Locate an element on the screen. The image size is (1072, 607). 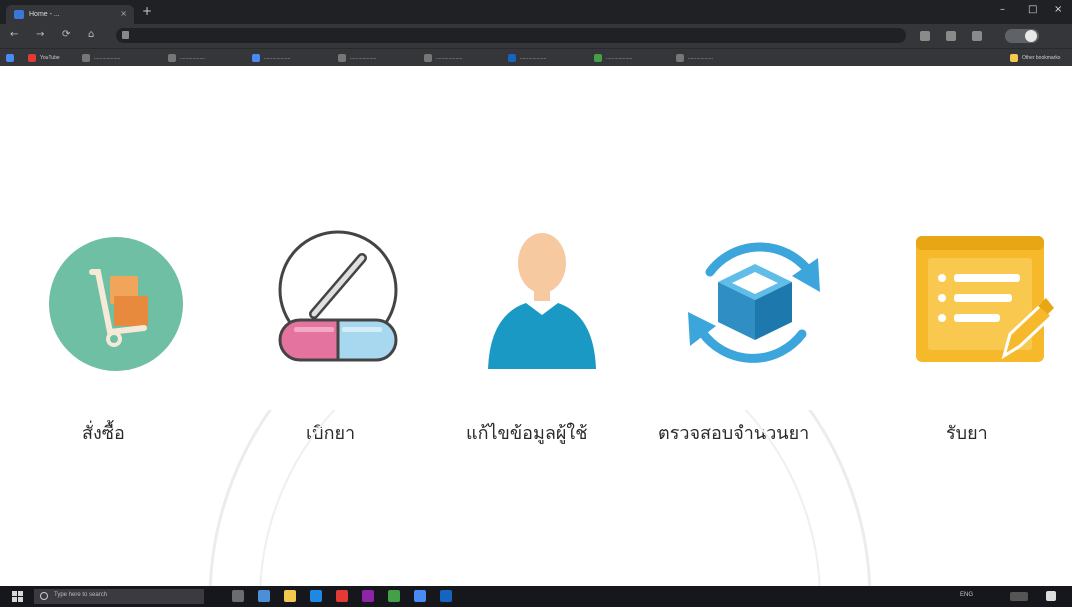
close-window-button: × is located at coordinates (1058, 9).